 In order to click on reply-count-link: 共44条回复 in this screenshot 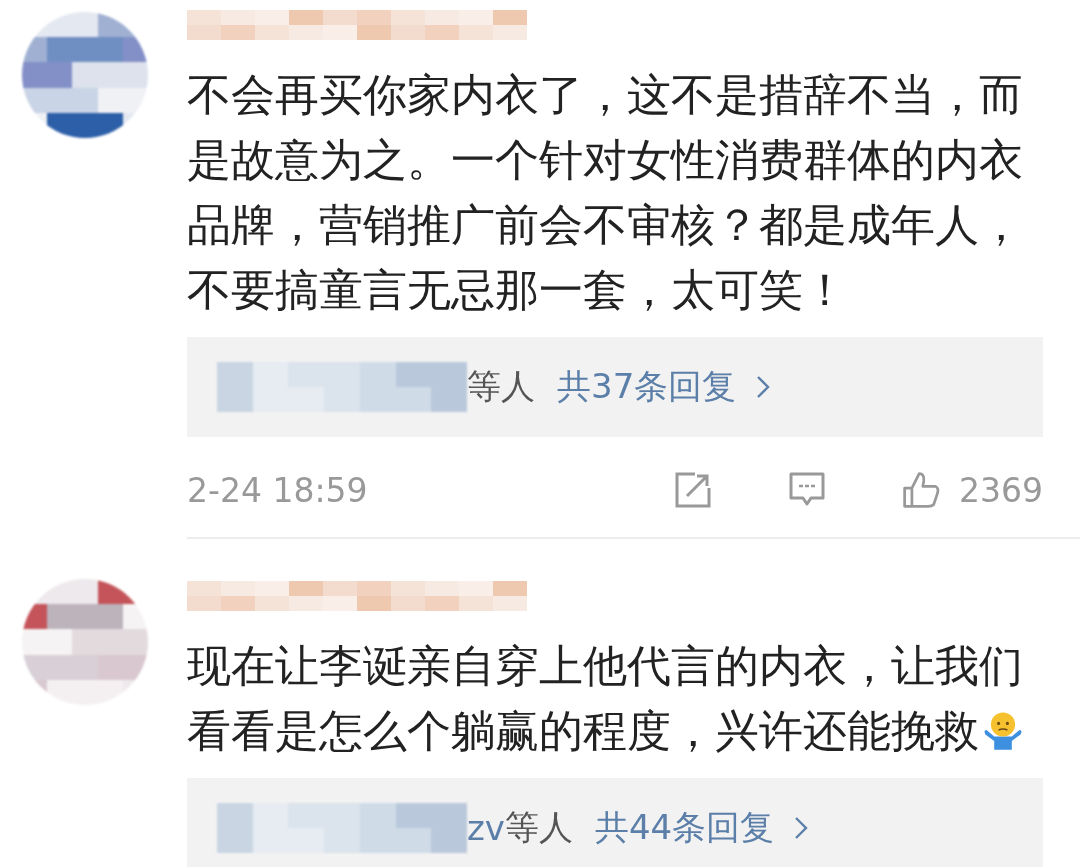, I will do `click(684, 828)`.